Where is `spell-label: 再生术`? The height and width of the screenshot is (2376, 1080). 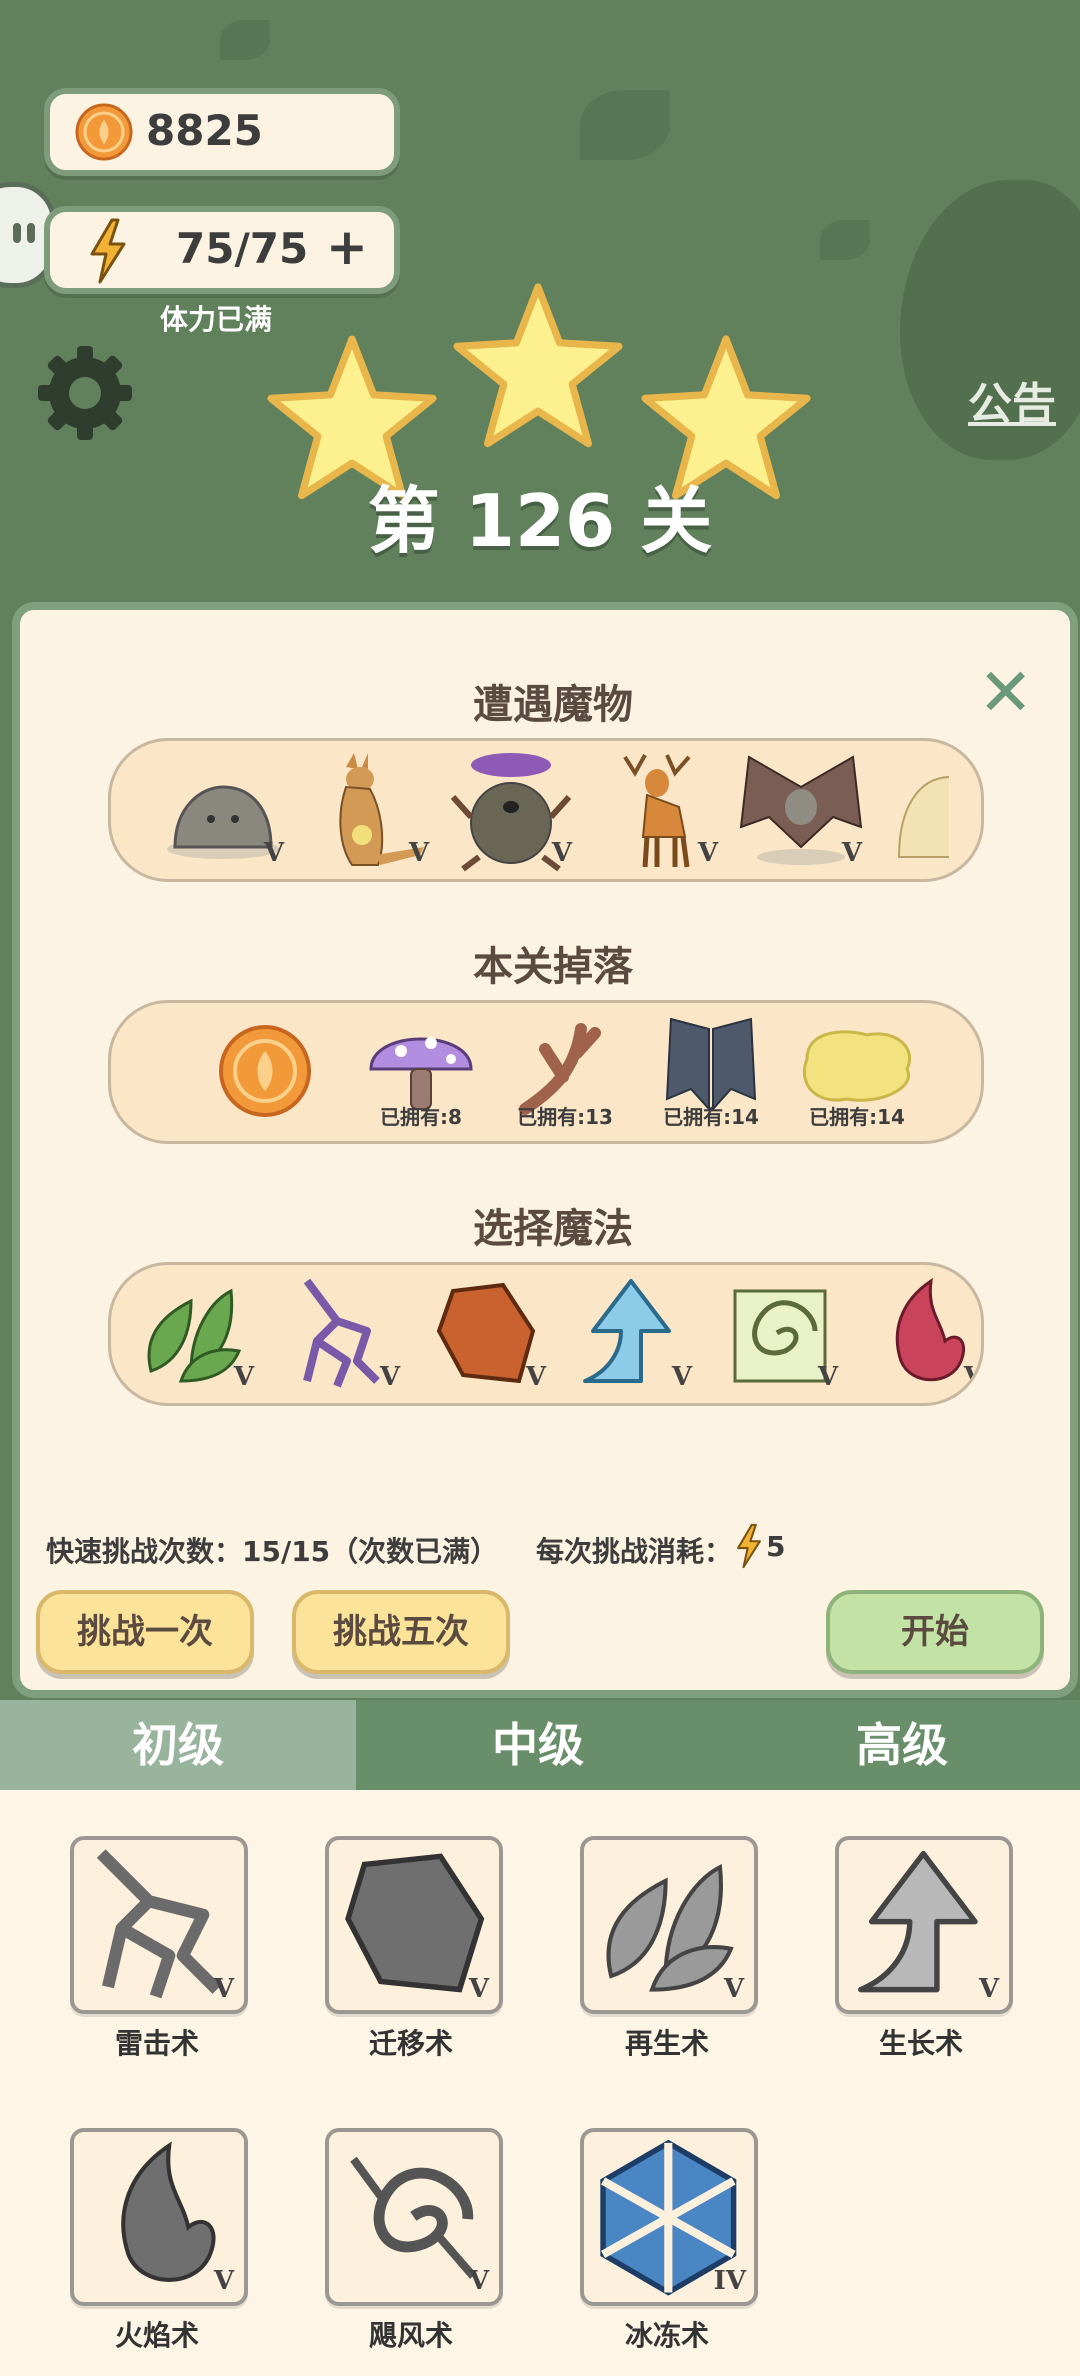 spell-label: 再生术 is located at coordinates (666, 2043).